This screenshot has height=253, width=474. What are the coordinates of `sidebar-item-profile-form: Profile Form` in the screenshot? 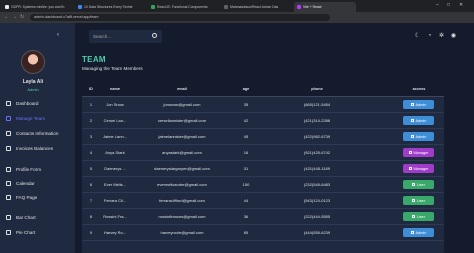 It's located at (23, 169).